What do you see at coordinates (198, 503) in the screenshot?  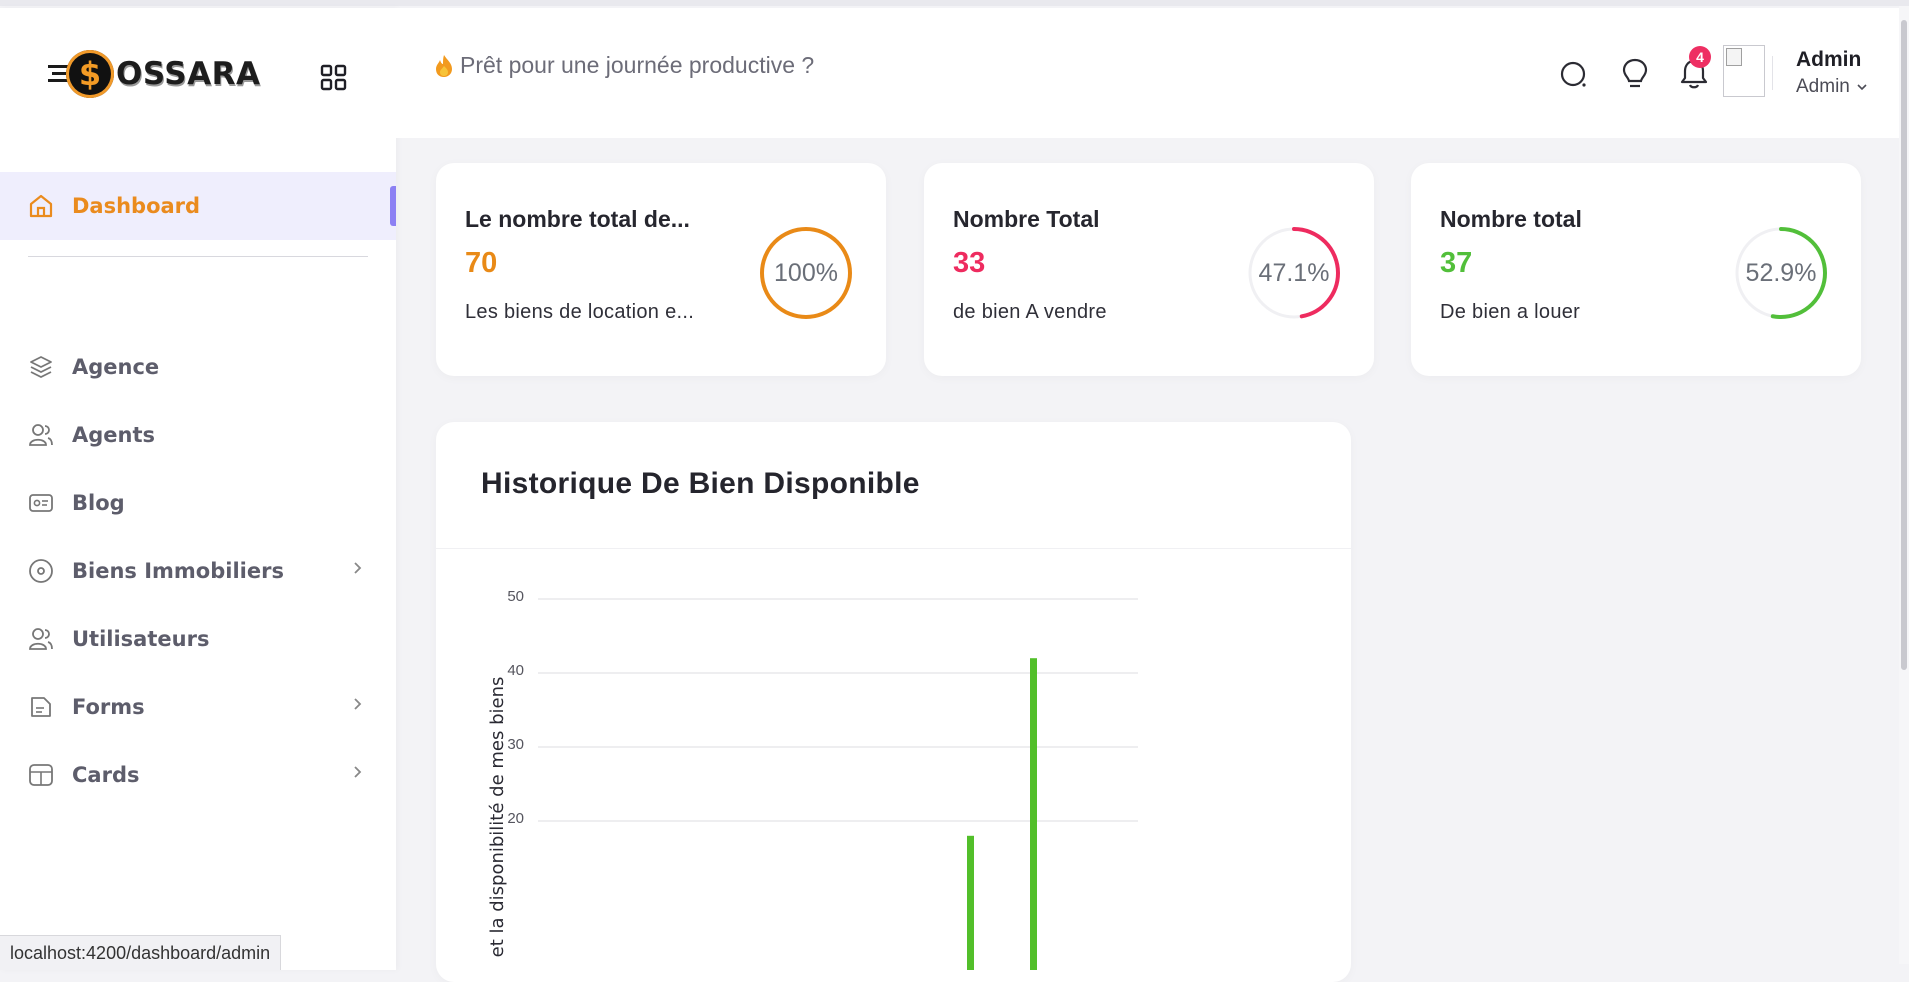 I see `sidebar-item-blog: Blog` at bounding box center [198, 503].